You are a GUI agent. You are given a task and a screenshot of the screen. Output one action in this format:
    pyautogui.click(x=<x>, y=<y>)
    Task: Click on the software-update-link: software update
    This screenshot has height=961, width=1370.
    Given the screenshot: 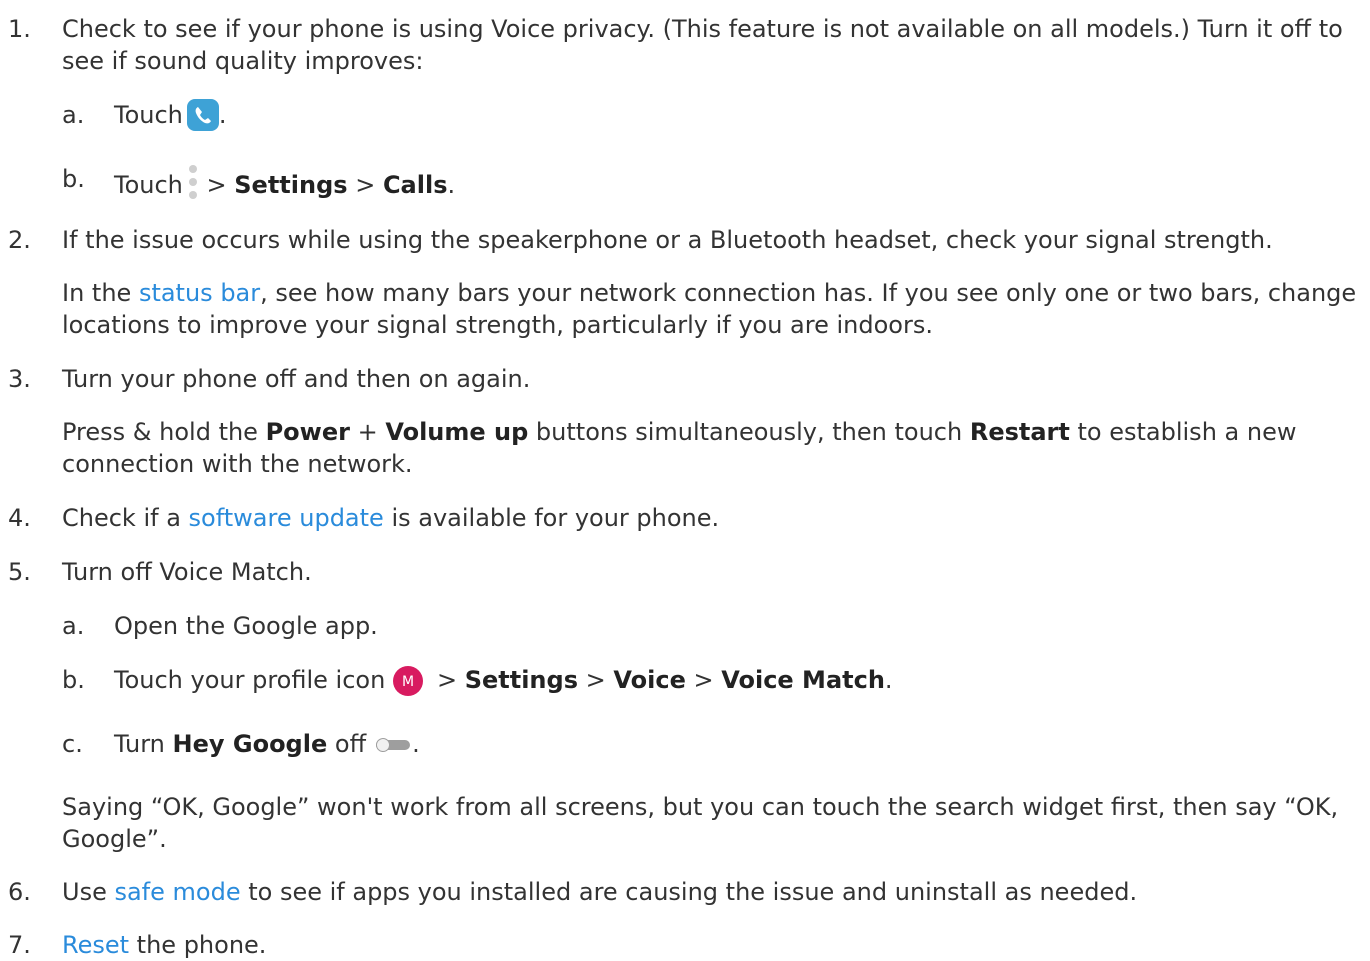 What is the action you would take?
    pyautogui.click(x=286, y=518)
    